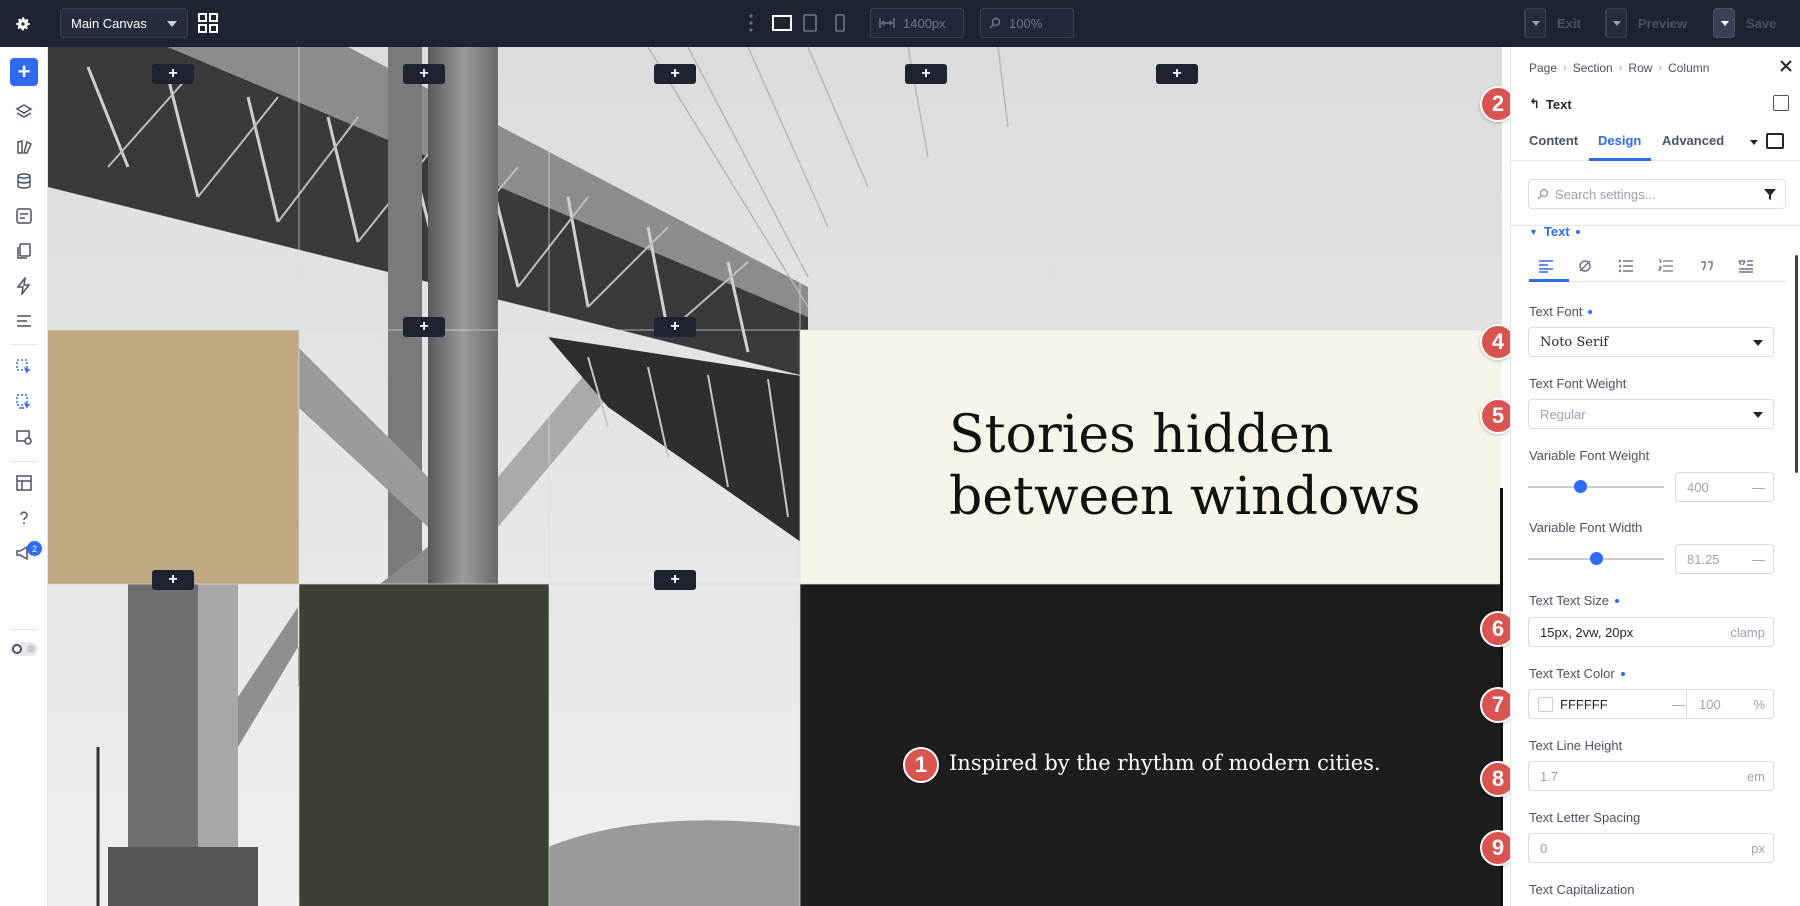  What do you see at coordinates (1165, 763) in the screenshot?
I see `body-text: Inspired by the rhythm of modern cities.` at bounding box center [1165, 763].